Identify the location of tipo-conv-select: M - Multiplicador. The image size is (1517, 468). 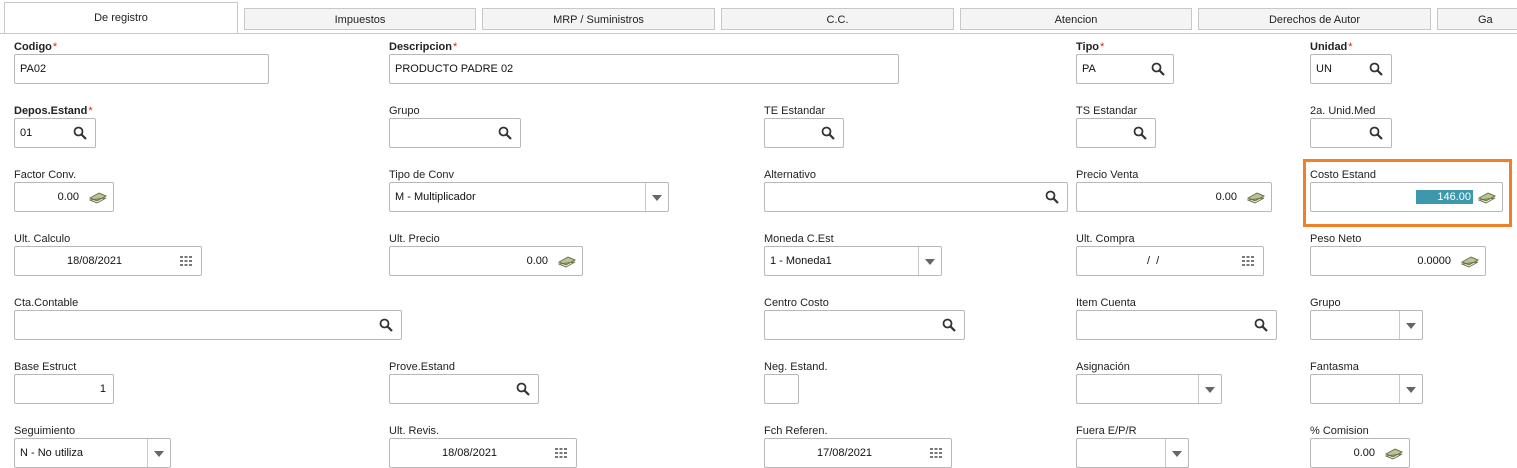
(529, 197).